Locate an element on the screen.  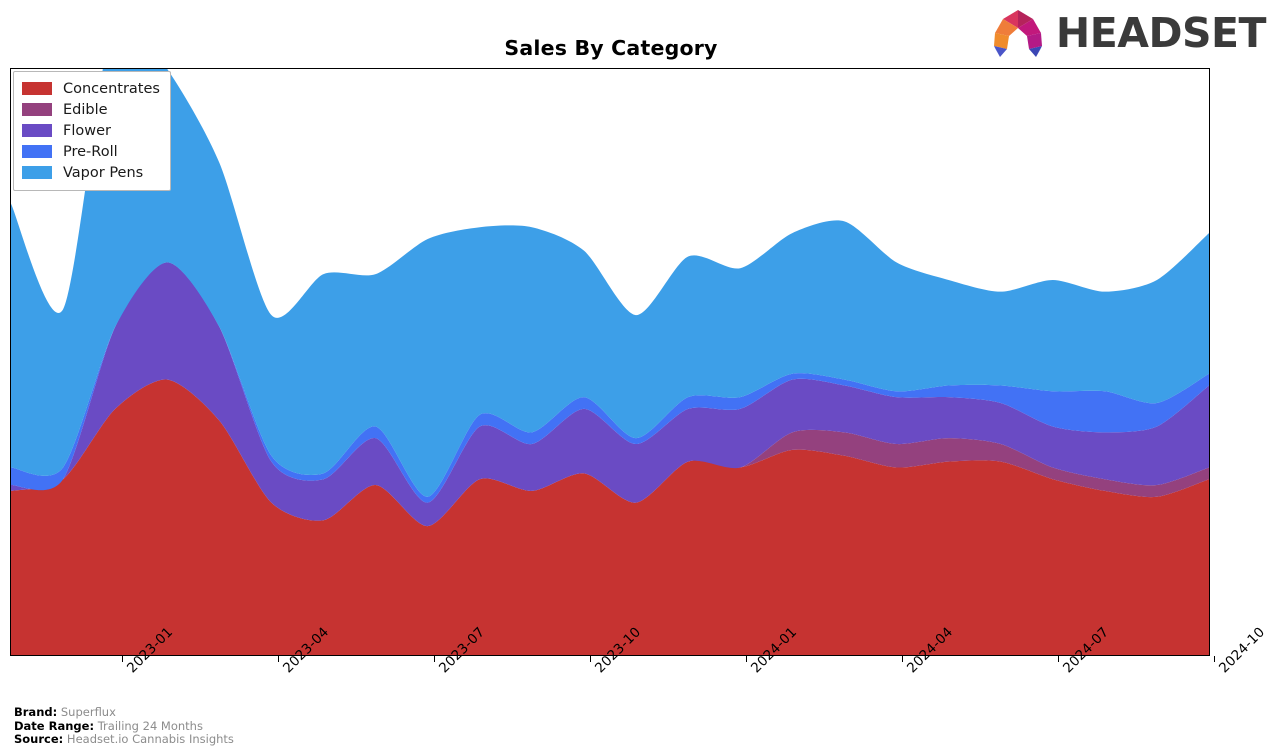
footer-brand-key: Brand: is located at coordinates (36, 712).